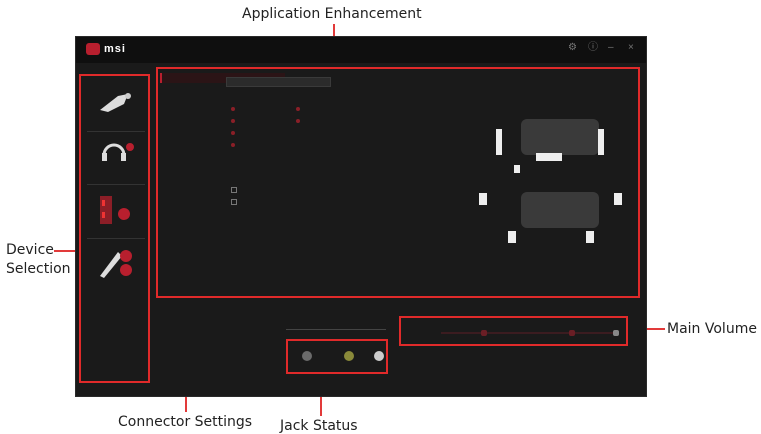  What do you see at coordinates (337, 356) in the screenshot?
I see `jack-status-panel` at bounding box center [337, 356].